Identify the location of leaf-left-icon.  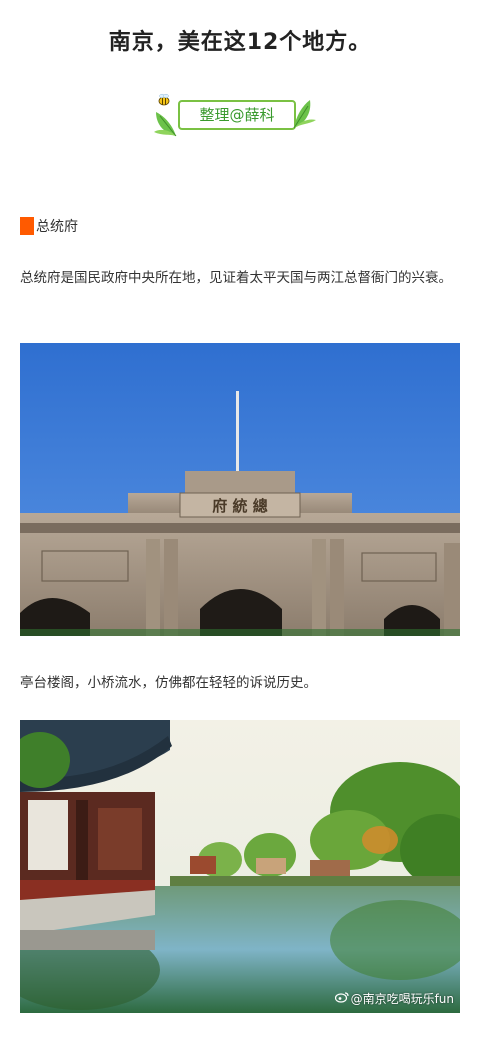
(166, 125).